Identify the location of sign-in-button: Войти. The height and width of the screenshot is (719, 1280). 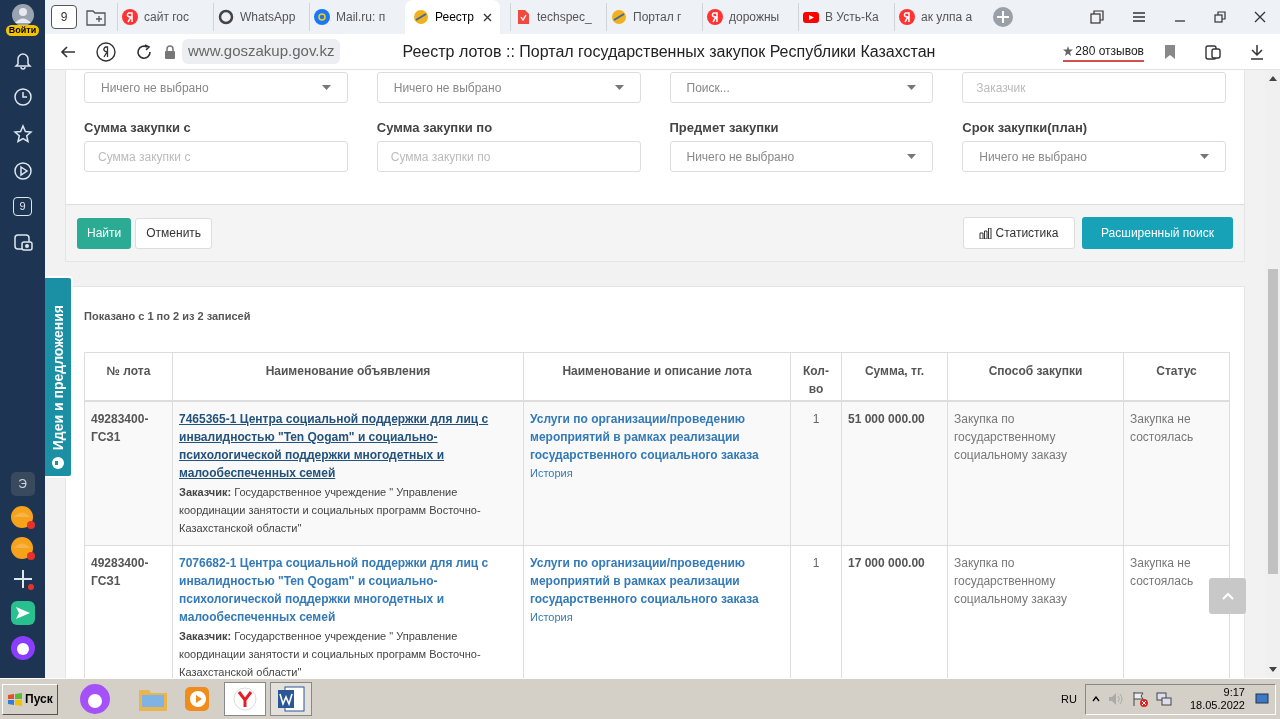
(22, 20).